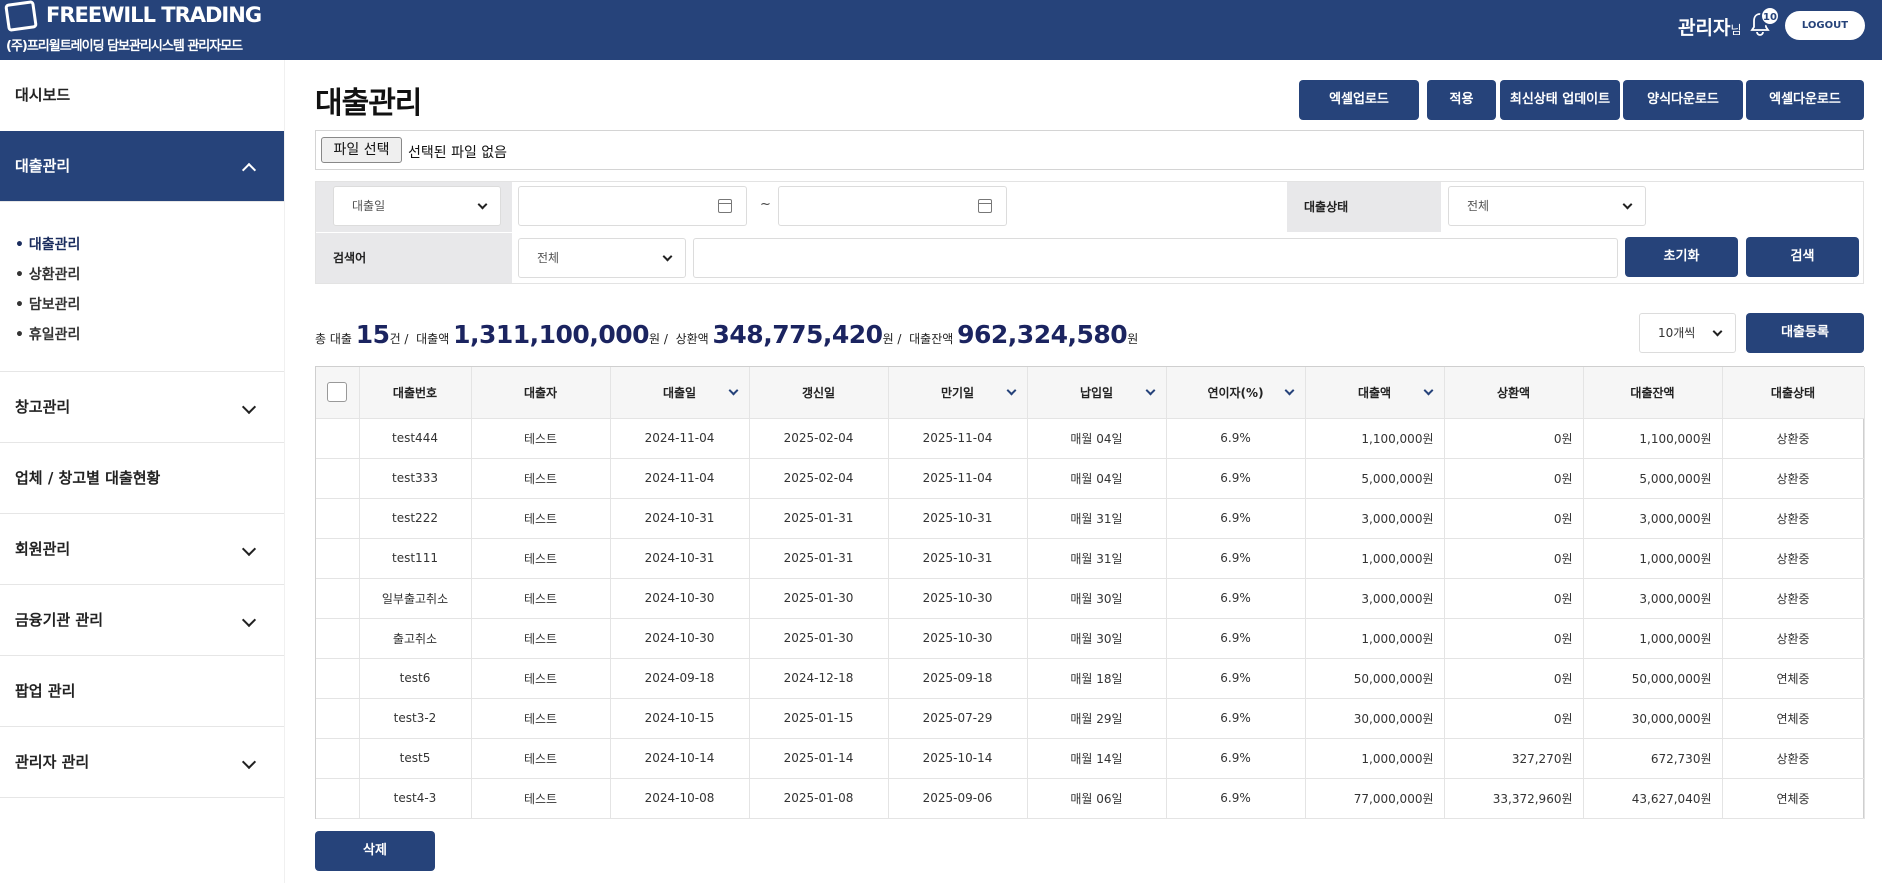 This screenshot has width=1882, height=883. I want to click on select-all-checkbox, so click(337, 392).